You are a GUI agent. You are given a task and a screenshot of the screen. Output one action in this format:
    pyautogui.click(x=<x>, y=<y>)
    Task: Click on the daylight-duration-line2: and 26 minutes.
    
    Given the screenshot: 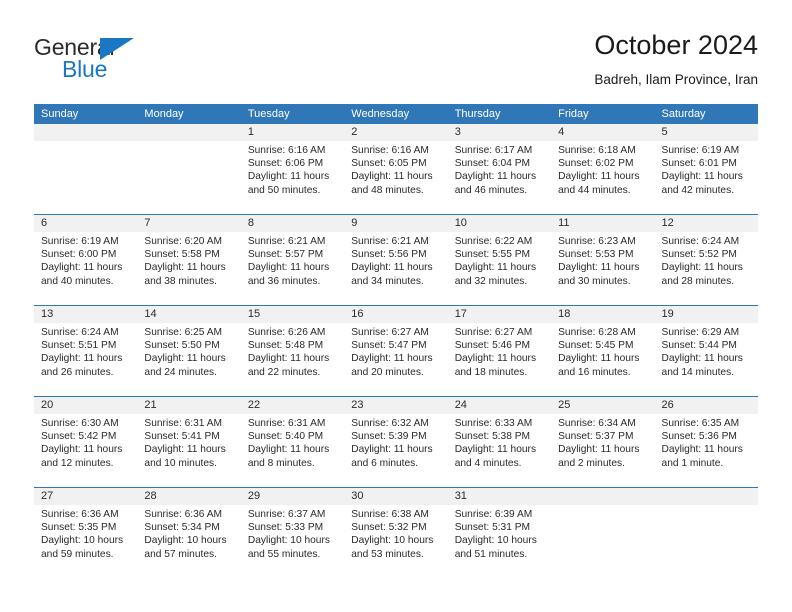 What is the action you would take?
    pyautogui.click(x=77, y=372)
    